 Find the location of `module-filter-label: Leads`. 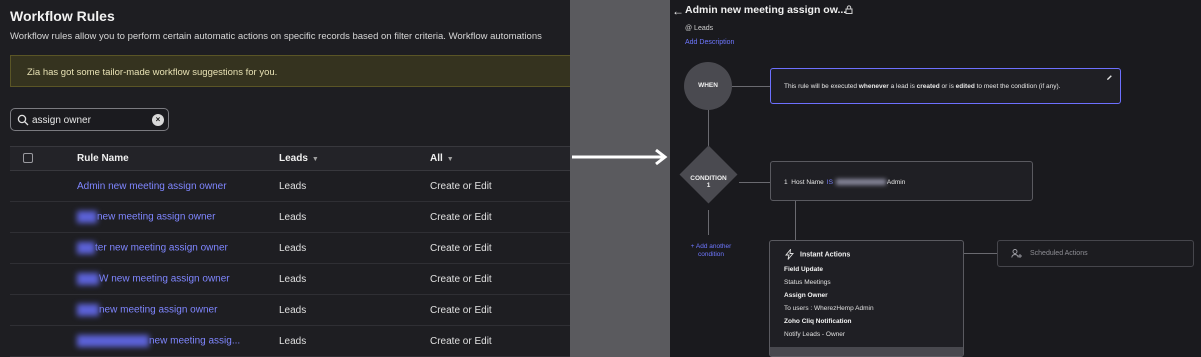

module-filter-label: Leads is located at coordinates (293, 158).